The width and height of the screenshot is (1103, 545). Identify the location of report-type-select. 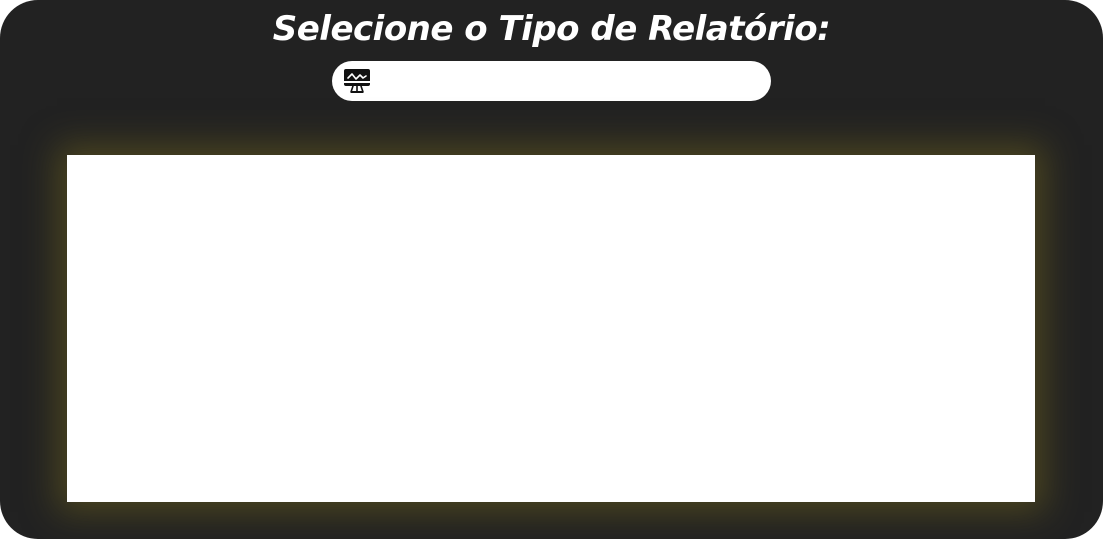
(551, 81).